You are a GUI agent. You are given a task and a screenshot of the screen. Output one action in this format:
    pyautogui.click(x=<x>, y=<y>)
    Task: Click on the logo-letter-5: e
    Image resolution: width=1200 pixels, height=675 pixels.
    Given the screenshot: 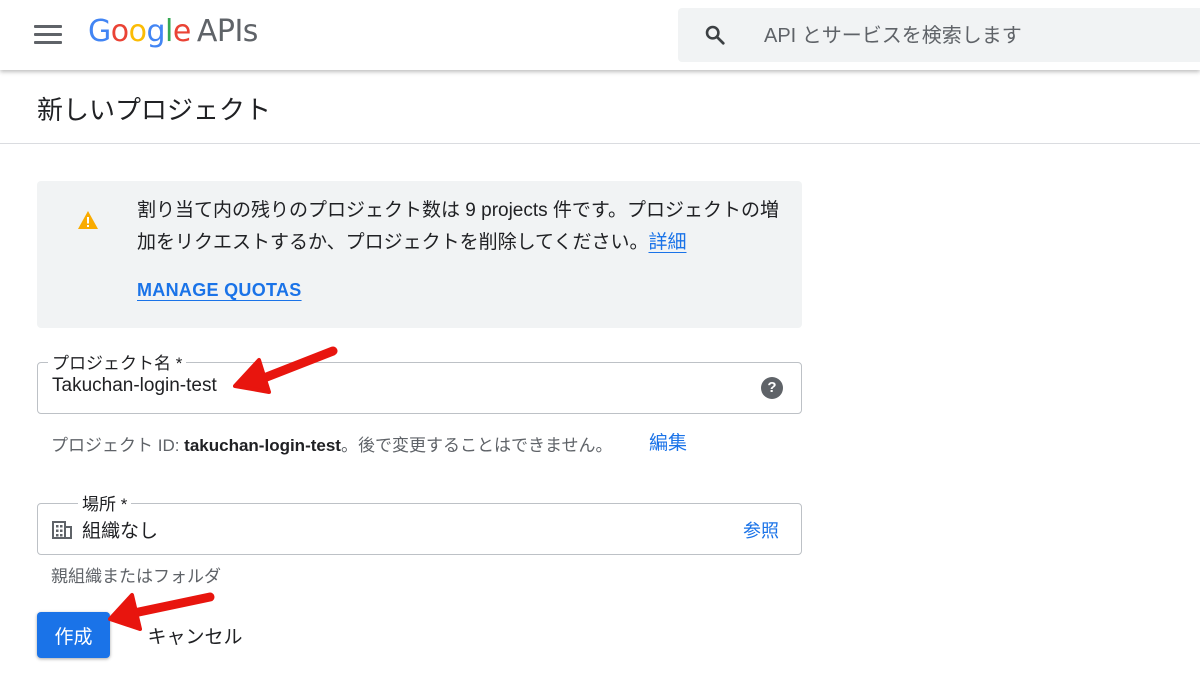 What is the action you would take?
    pyautogui.click(x=181, y=31)
    